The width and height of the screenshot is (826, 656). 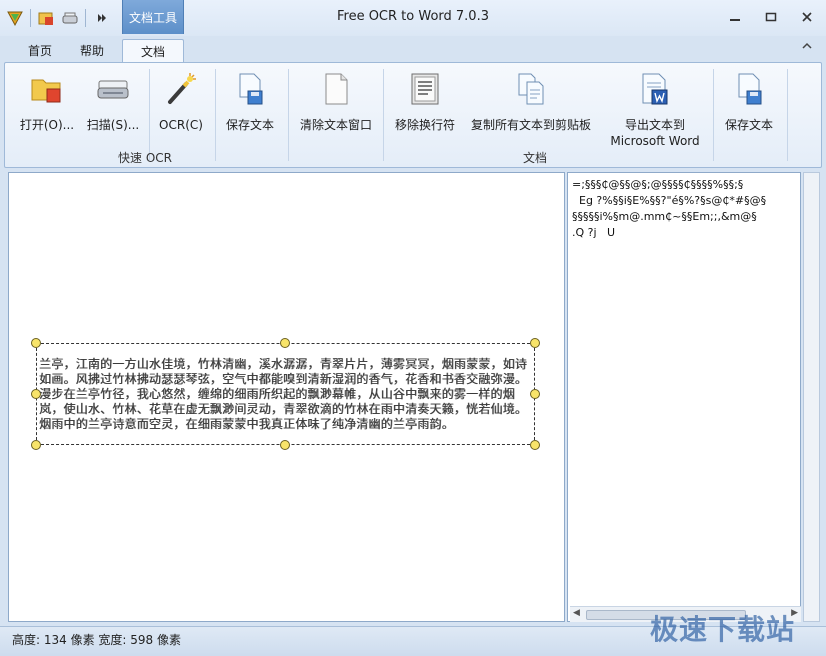 What do you see at coordinates (181, 125) in the screenshot?
I see `ocr-button-label: OCR(C)` at bounding box center [181, 125].